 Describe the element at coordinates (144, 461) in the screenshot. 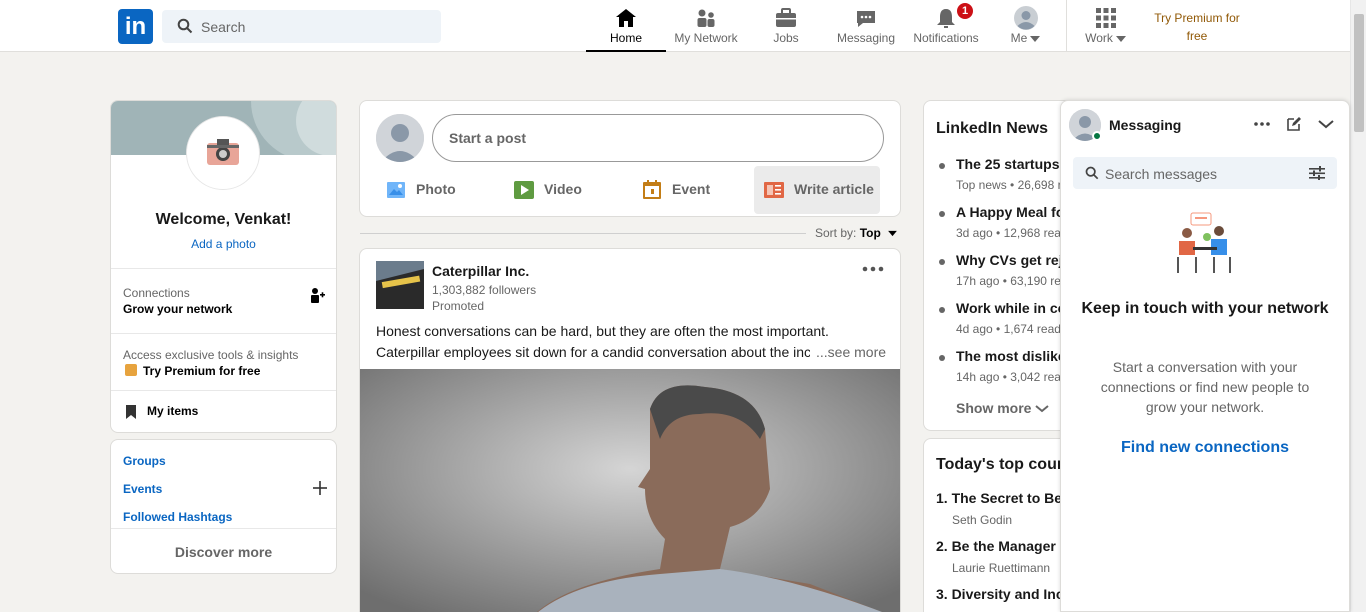

I see `groups-link: Groups` at that location.